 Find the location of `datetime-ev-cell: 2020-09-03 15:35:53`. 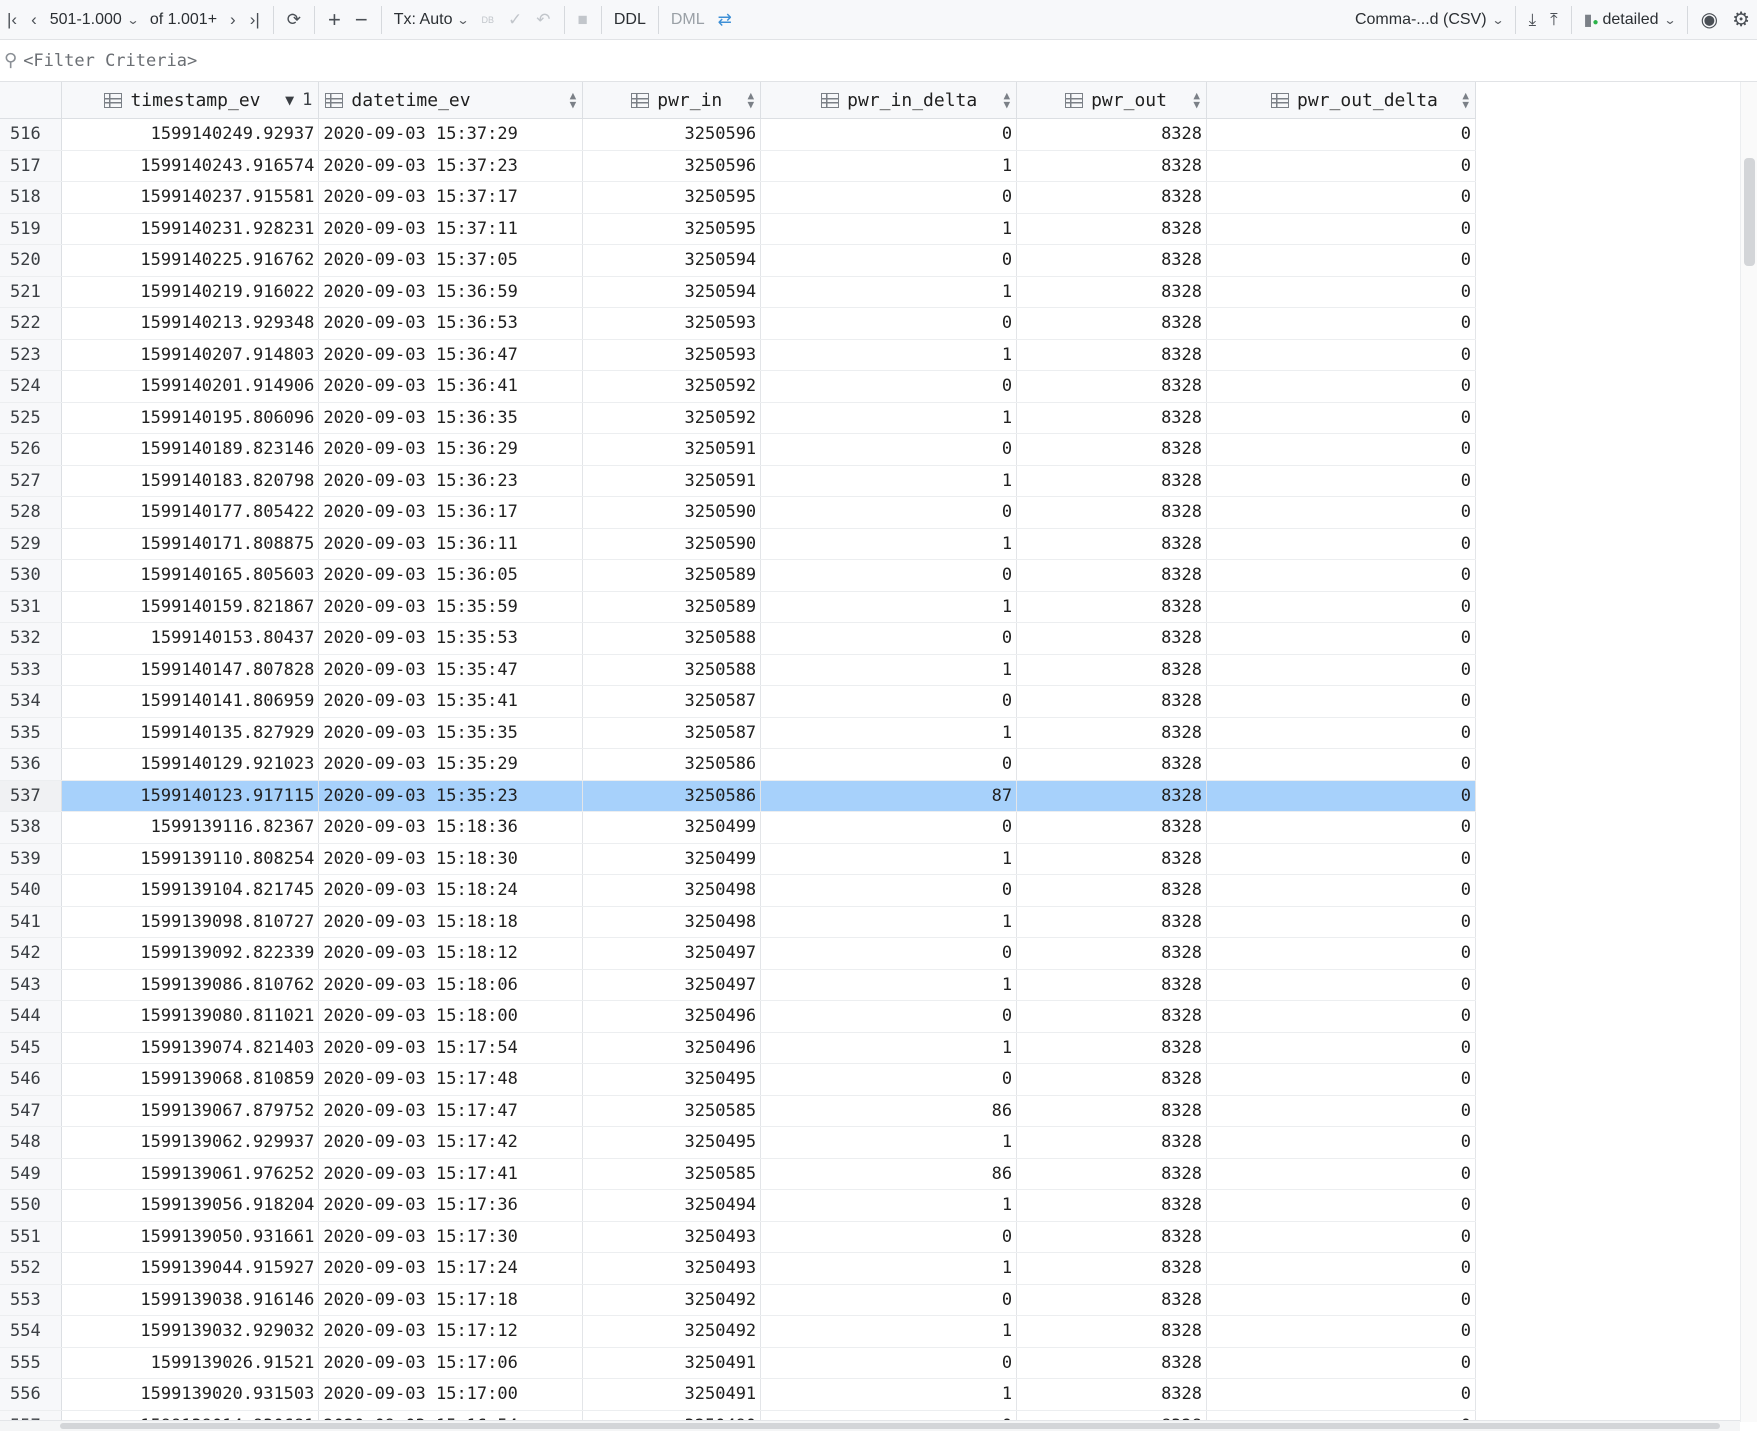

datetime-ev-cell: 2020-09-03 15:35:53 is located at coordinates (451, 638).